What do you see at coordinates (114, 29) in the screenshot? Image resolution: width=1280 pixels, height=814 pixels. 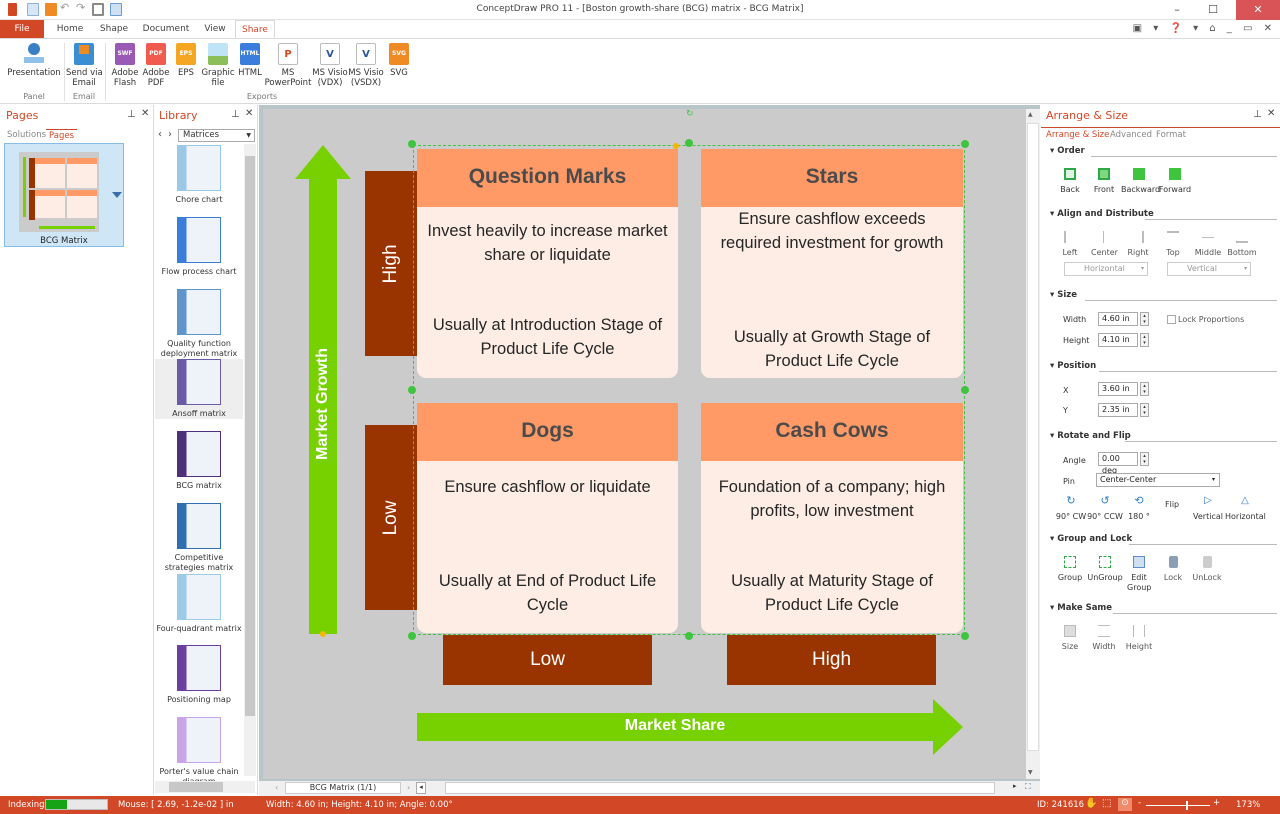 I see `tab-shape: Shape` at bounding box center [114, 29].